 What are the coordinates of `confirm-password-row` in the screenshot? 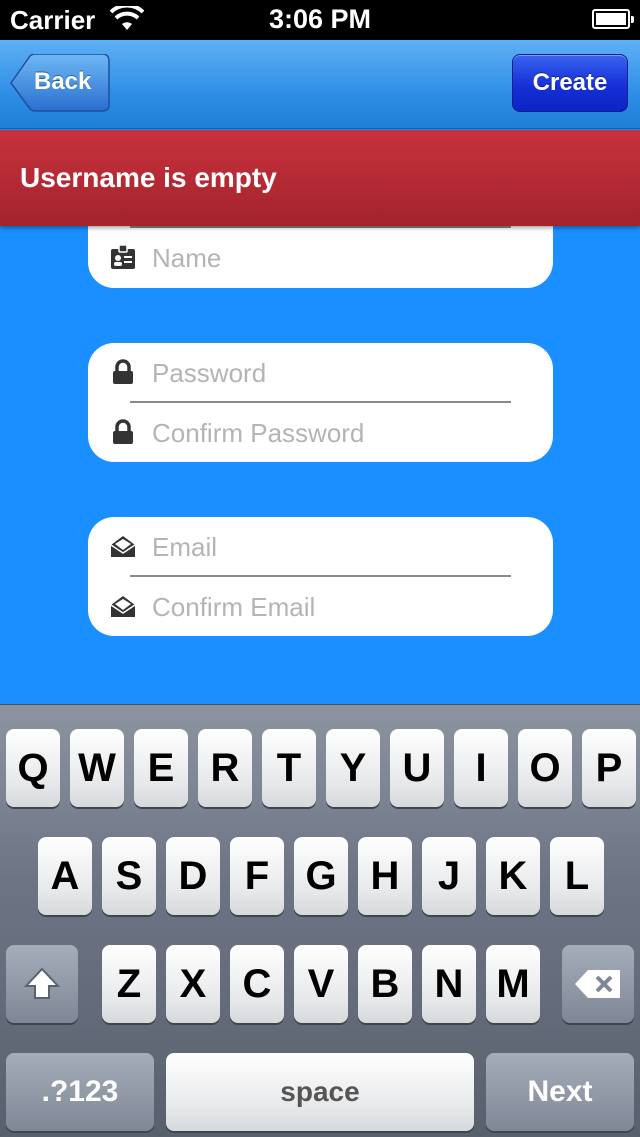 It's located at (320, 433).